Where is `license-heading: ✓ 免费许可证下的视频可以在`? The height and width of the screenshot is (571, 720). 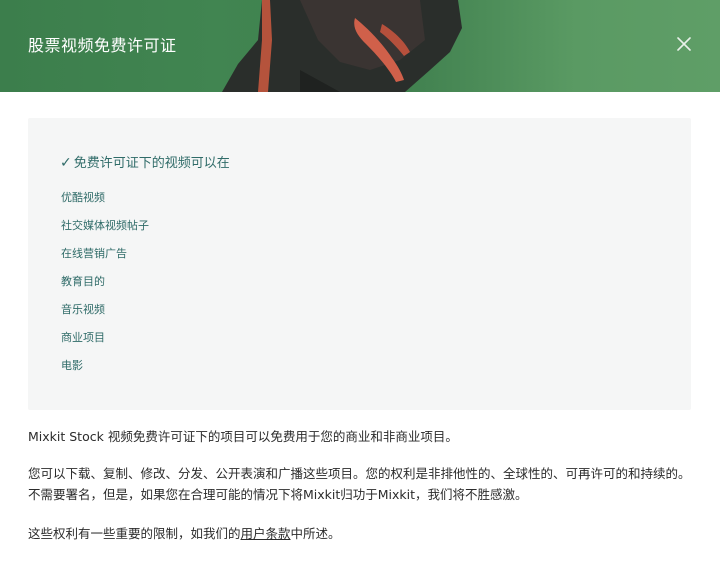
license-heading: ✓ 免费许可证下的视频可以在 is located at coordinates (145, 161).